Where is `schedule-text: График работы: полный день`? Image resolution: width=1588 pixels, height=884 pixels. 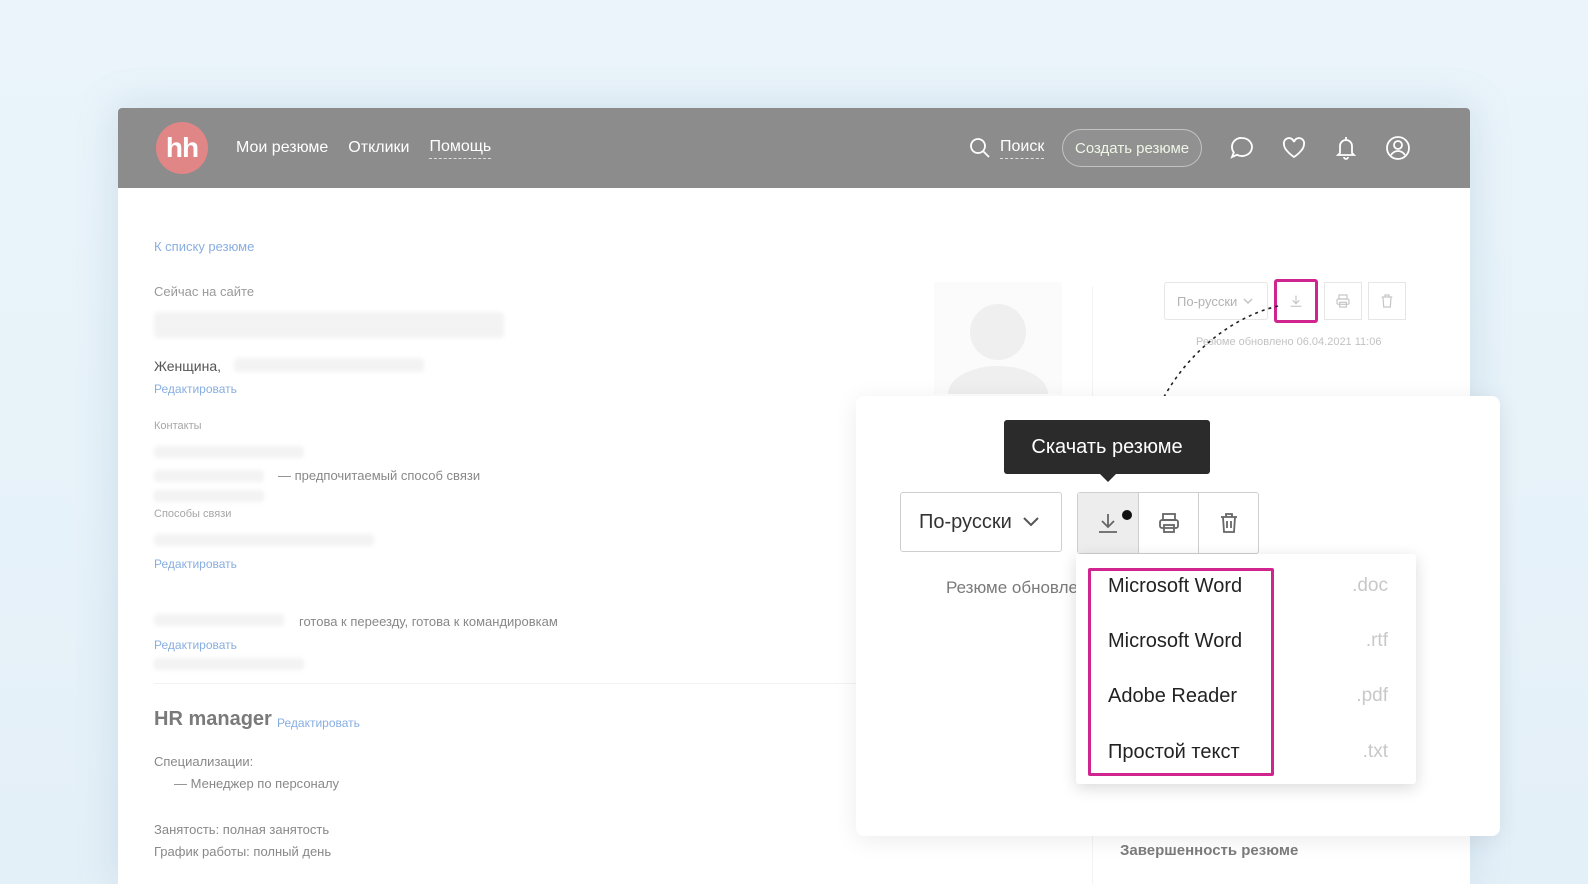 schedule-text: График работы: полный день is located at coordinates (243, 851).